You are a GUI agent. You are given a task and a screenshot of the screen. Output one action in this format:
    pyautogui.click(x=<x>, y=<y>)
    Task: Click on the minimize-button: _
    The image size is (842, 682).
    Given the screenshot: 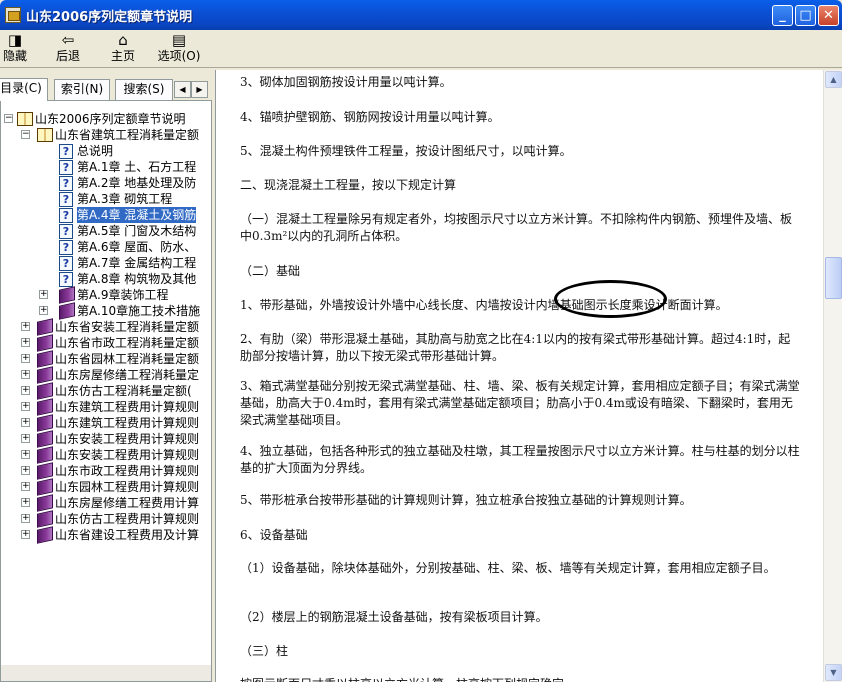 What is the action you would take?
    pyautogui.click(x=782, y=15)
    